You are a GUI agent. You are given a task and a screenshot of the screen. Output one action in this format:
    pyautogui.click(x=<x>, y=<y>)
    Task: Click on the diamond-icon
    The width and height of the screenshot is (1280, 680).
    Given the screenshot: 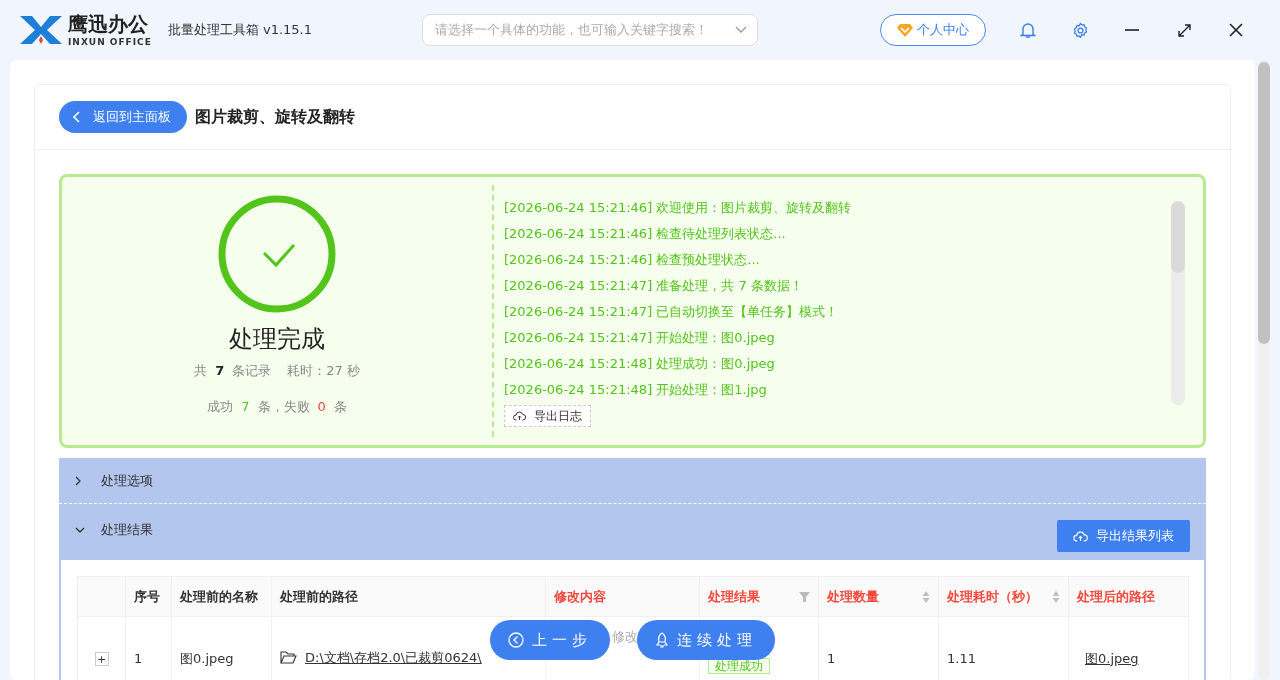 What is the action you would take?
    pyautogui.click(x=905, y=30)
    